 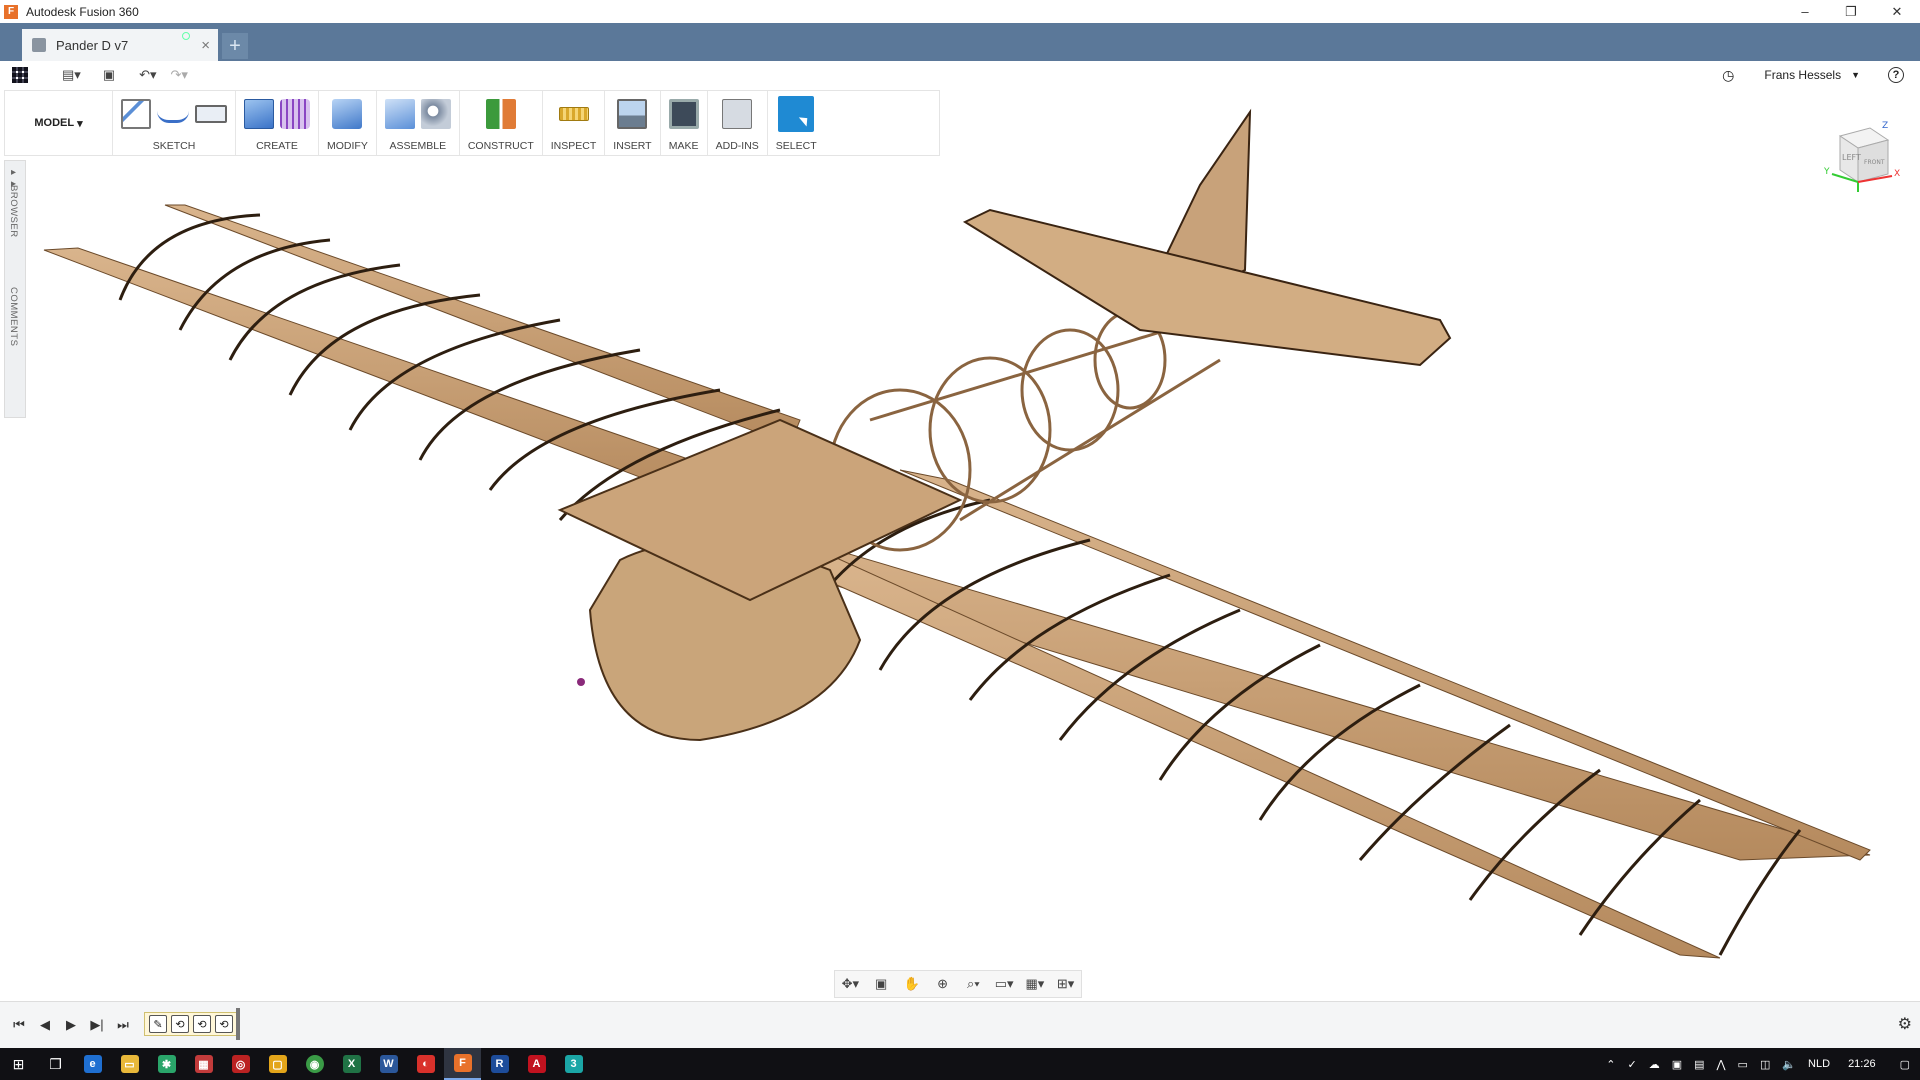 I want to click on joint-icon, so click(x=435, y=114).